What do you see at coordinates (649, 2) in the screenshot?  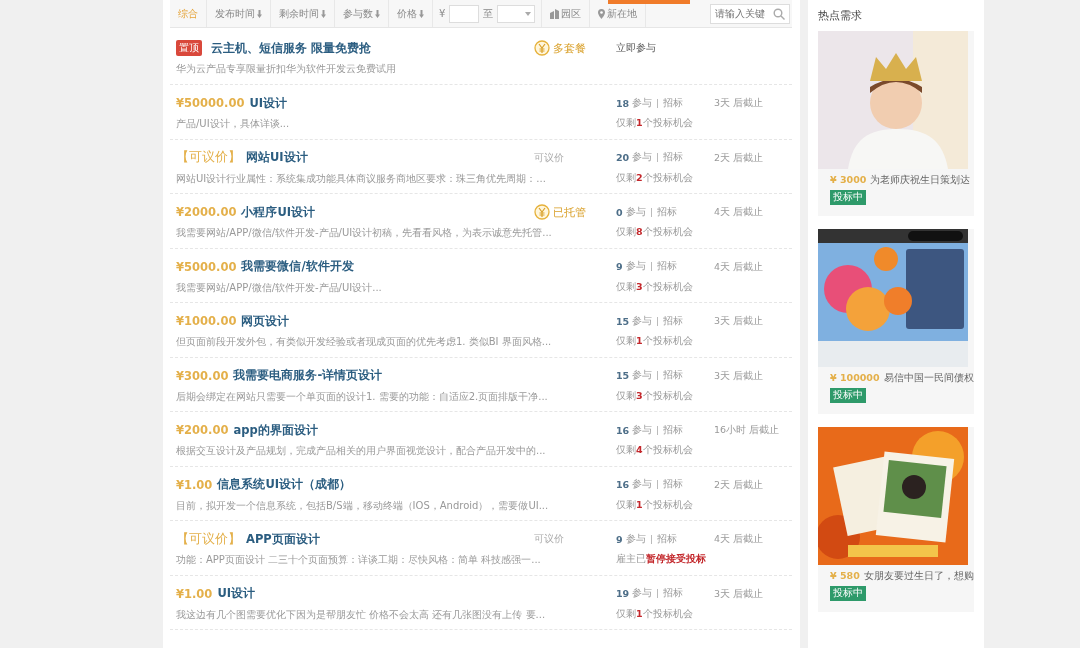 I see `promo-tag` at bounding box center [649, 2].